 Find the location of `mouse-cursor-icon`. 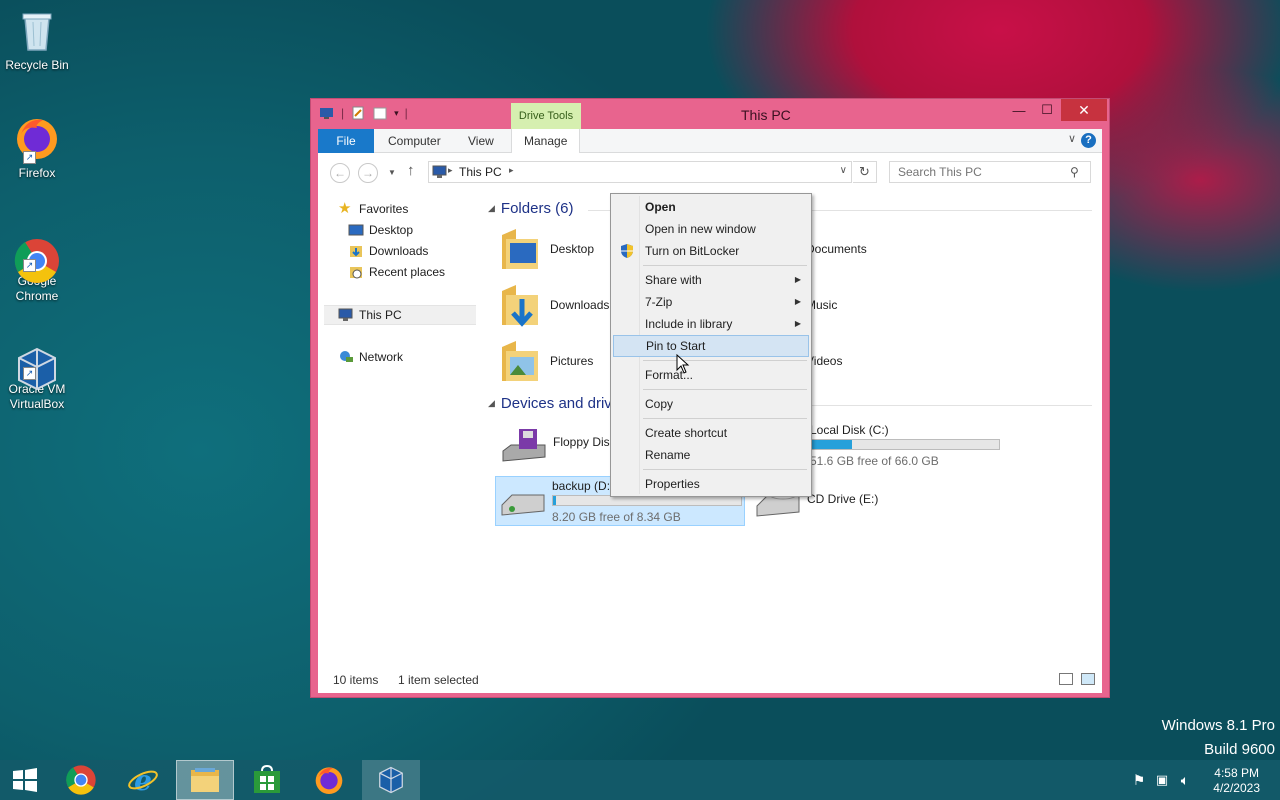

mouse-cursor-icon is located at coordinates (683, 364).